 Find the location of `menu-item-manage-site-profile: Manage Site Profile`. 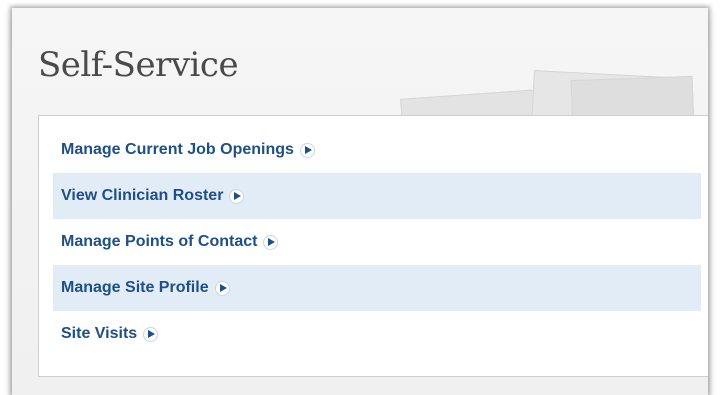

menu-item-manage-site-profile: Manage Site Profile is located at coordinates (377, 288).